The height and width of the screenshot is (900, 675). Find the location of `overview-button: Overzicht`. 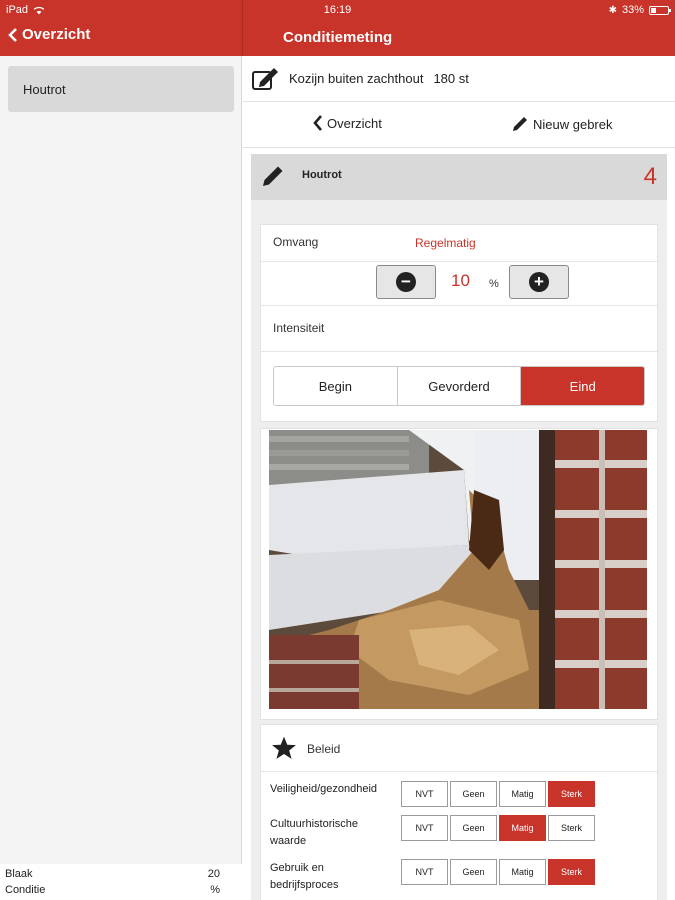

overview-button: Overzicht is located at coordinates (347, 123).